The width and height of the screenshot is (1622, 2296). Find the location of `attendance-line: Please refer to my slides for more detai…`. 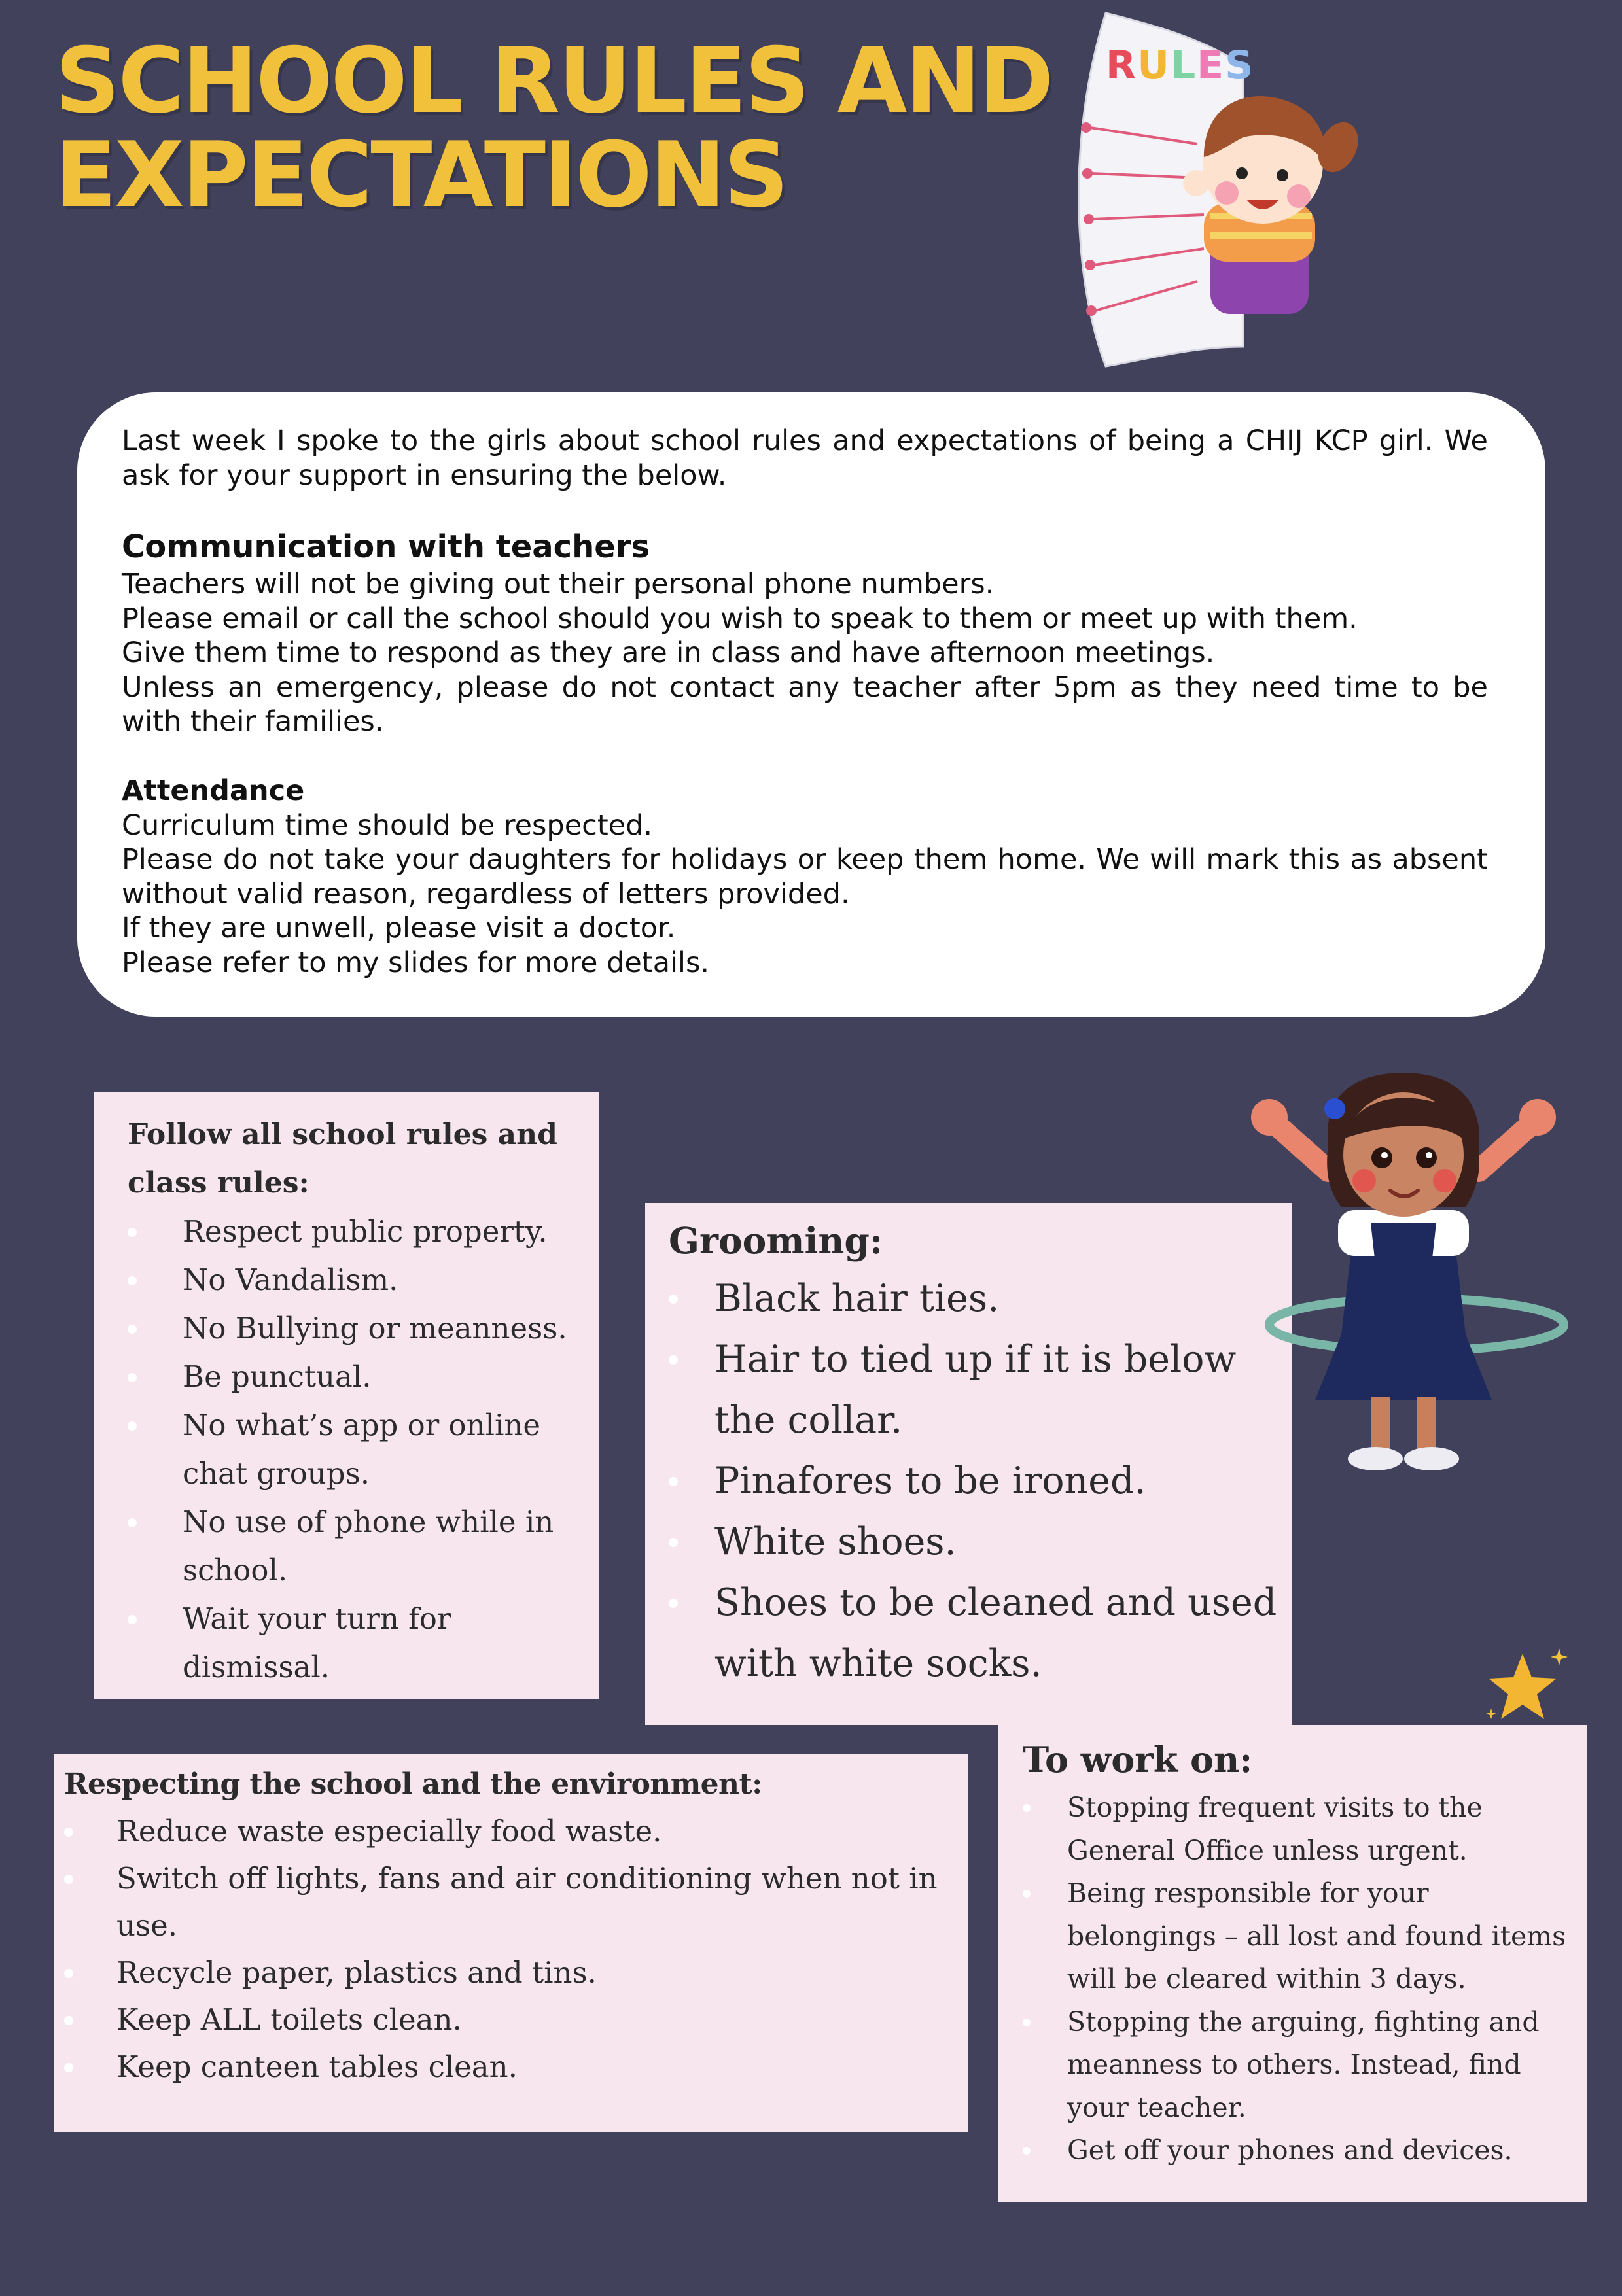

attendance-line: Please refer to my slides for more detai… is located at coordinates (416, 962).